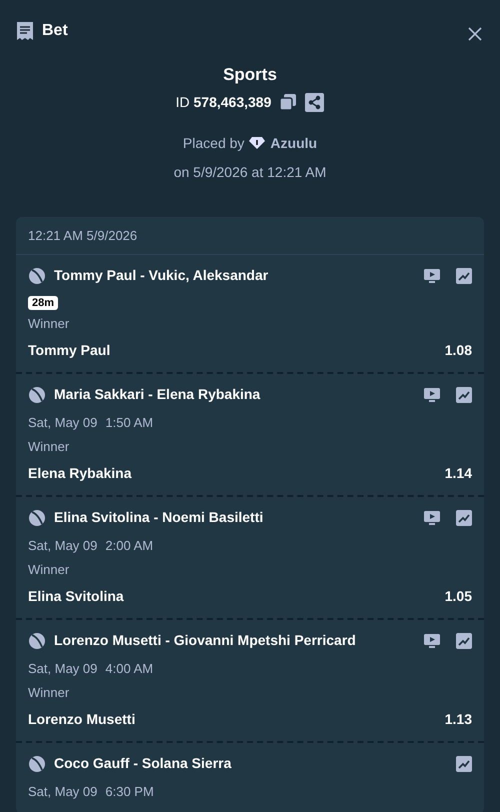  I want to click on odds-value: 1.13, so click(458, 719).